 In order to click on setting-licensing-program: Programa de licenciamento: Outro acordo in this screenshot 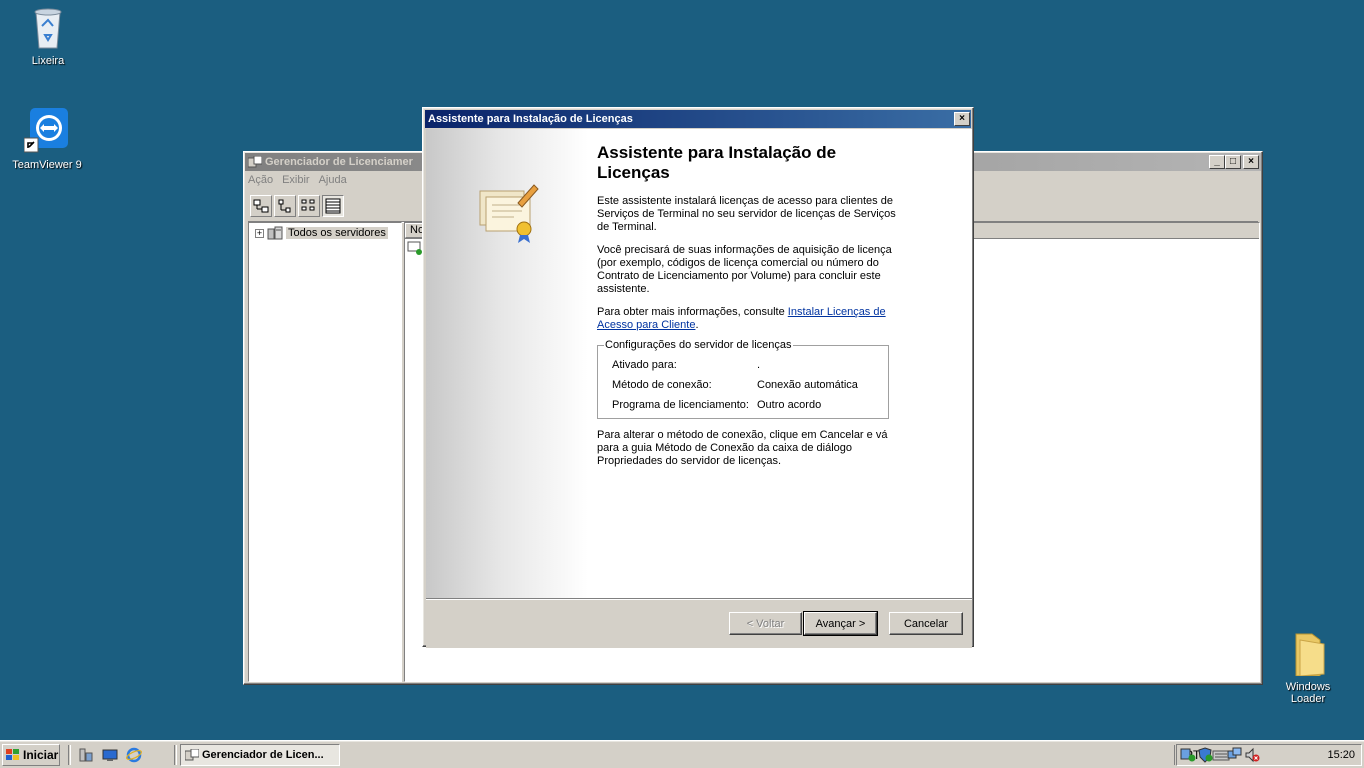, I will do `click(744, 405)`.